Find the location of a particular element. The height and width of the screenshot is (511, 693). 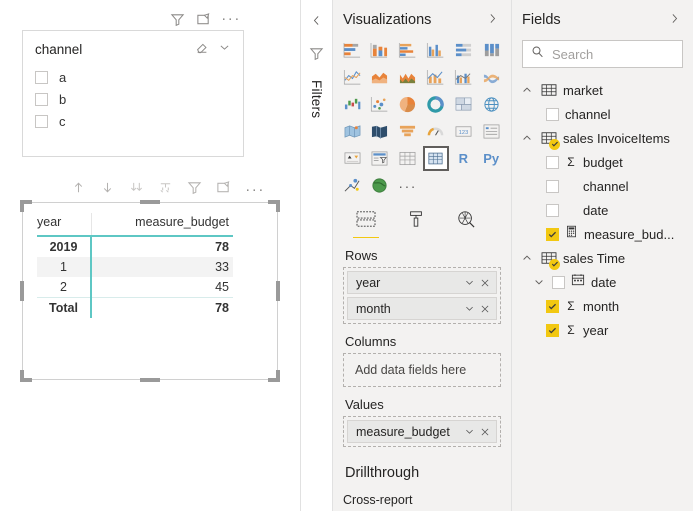

viz-100-stacked-column-chart is located at coordinates (491, 50).